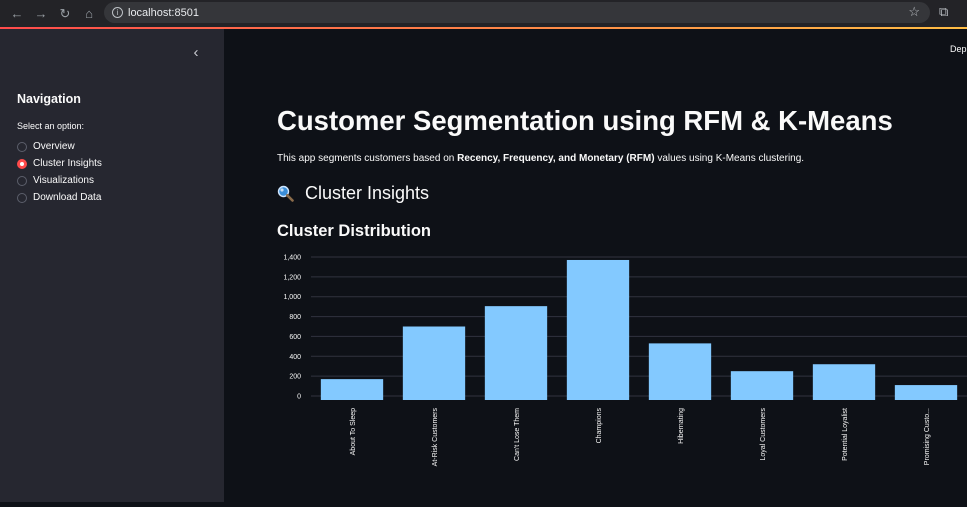  Describe the element at coordinates (51, 126) in the screenshot. I see `radio-group-label: Select an option:` at that location.